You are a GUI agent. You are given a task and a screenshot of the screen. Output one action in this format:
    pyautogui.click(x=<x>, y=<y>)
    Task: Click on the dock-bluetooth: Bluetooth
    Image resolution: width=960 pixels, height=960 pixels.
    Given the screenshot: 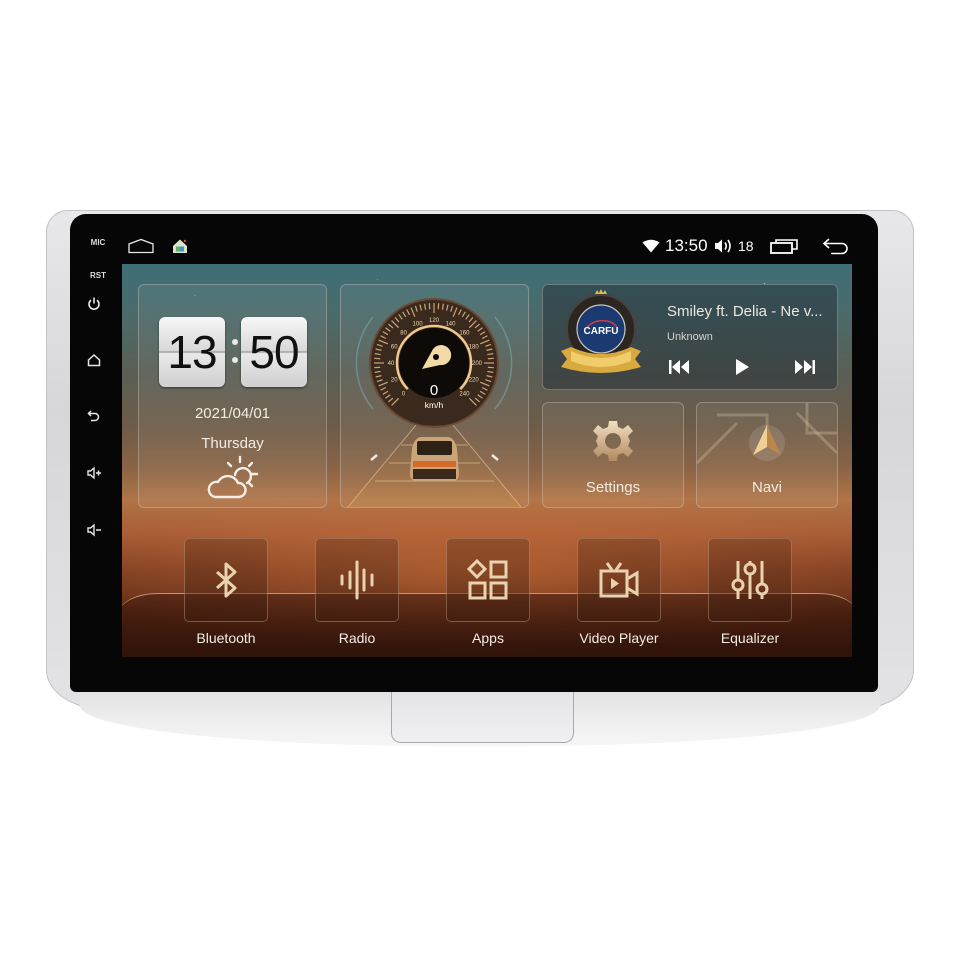 What is the action you would take?
    pyautogui.click(x=226, y=597)
    